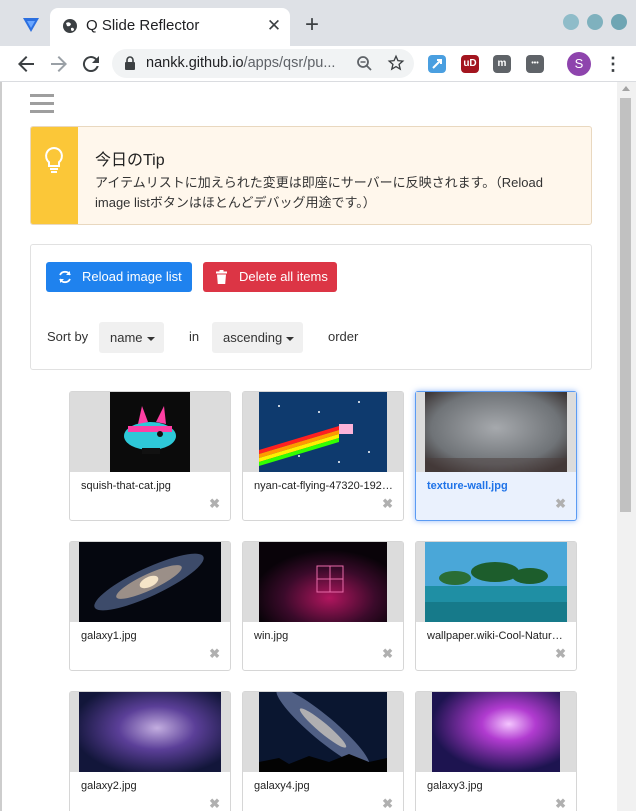 This screenshot has height=811, width=636. I want to click on tip-sidebar, so click(54, 175).